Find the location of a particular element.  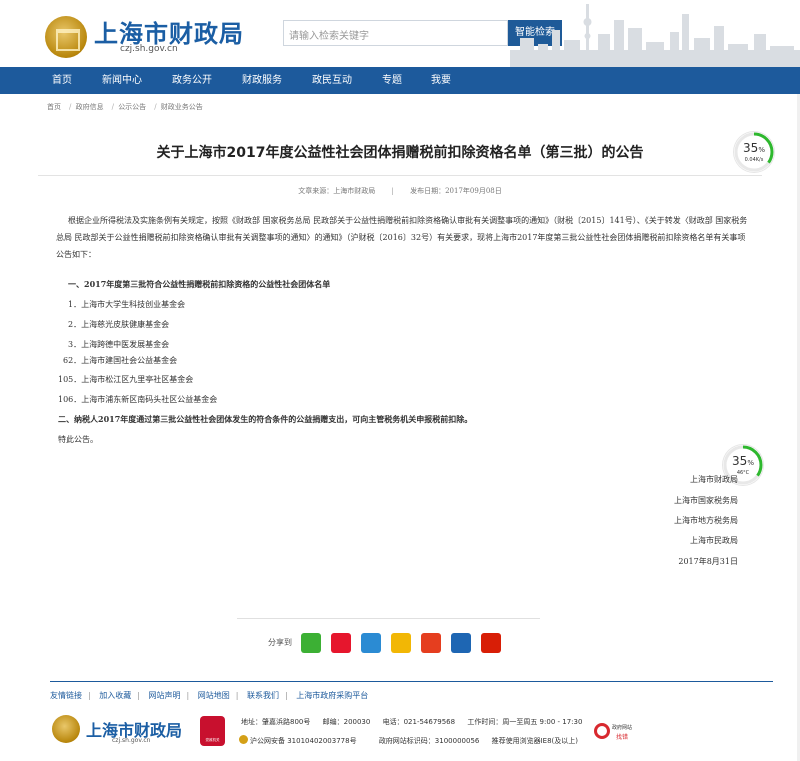

list-item: 105．上海市松江区九里亭社区基金会 is located at coordinates (126, 379).